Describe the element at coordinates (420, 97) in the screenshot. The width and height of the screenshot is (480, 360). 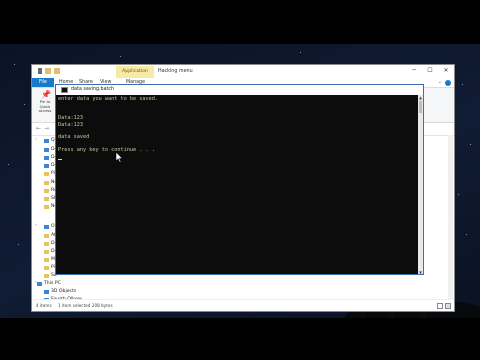
I see `scroll-up-arrow-icon: ▲` at that location.